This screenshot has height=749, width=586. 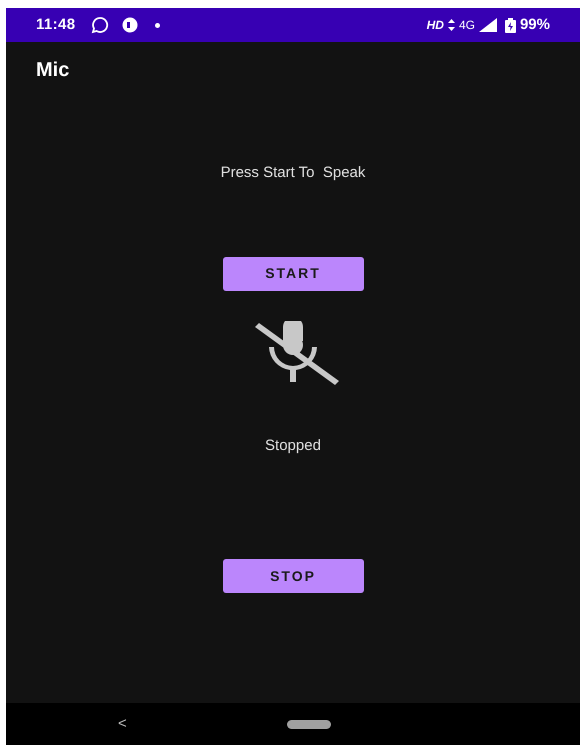 I want to click on status-time: 11:48, so click(x=56, y=24).